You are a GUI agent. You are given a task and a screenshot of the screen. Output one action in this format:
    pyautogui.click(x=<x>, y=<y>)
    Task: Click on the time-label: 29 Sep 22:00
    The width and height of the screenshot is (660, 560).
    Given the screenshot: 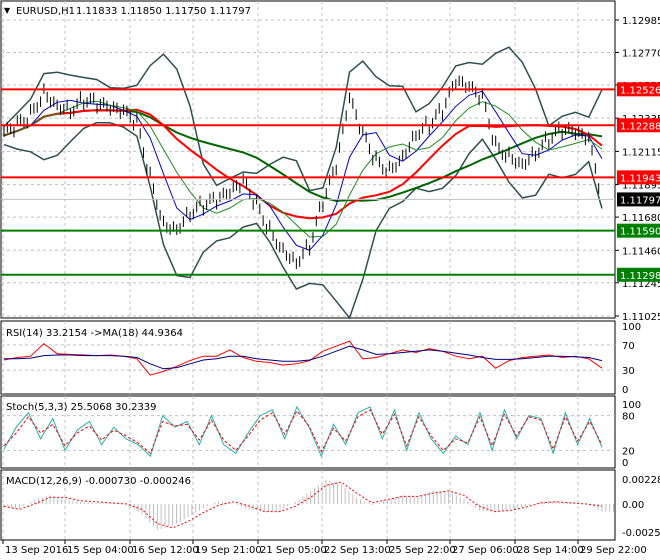 What is the action you would take?
    pyautogui.click(x=613, y=550)
    